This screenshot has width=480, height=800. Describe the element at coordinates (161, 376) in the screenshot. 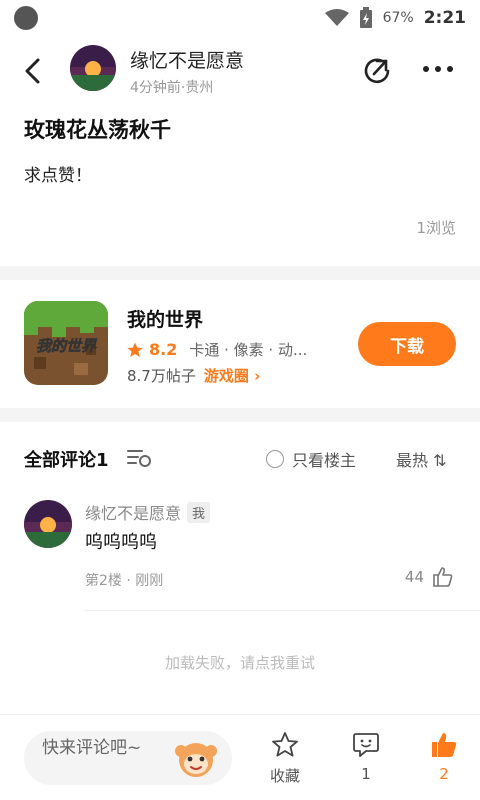

I see `game-post-count: 8.7万帖子` at that location.